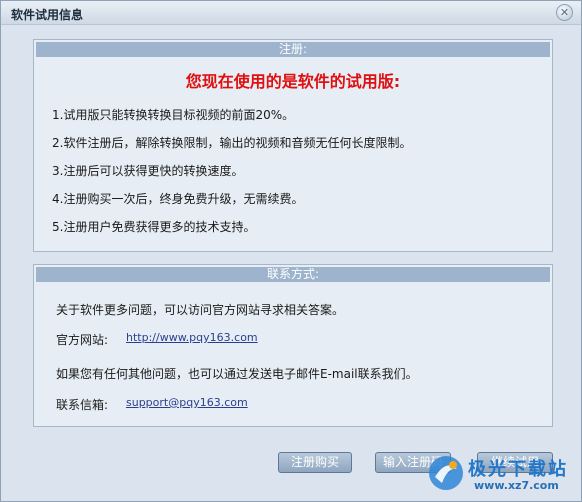 The height and width of the screenshot is (502, 582). What do you see at coordinates (187, 402) in the screenshot?
I see `email-link: support@pqy163.com` at bounding box center [187, 402].